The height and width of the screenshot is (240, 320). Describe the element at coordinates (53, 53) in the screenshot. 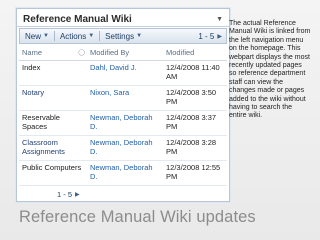

I see `column-header-name: Name ◯` at that location.